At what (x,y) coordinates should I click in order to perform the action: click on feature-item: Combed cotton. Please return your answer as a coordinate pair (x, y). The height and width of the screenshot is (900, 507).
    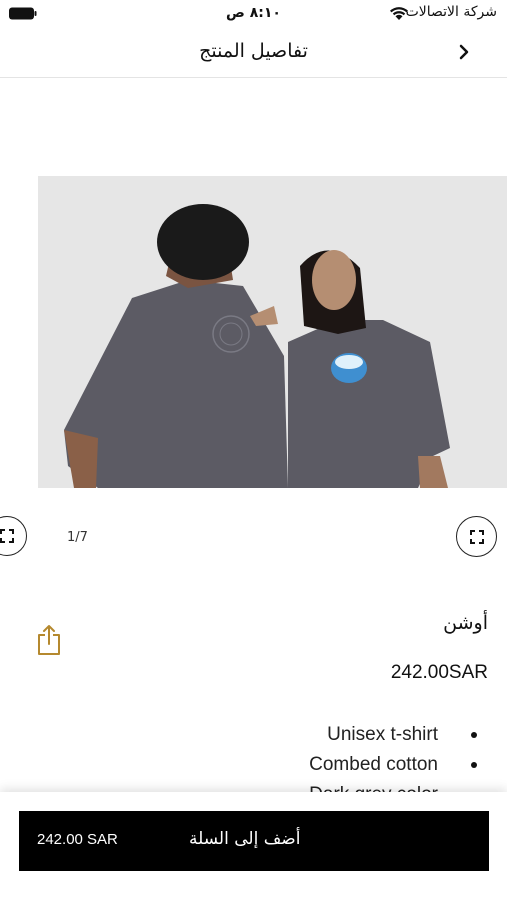
    Looking at the image, I should click on (327, 767).